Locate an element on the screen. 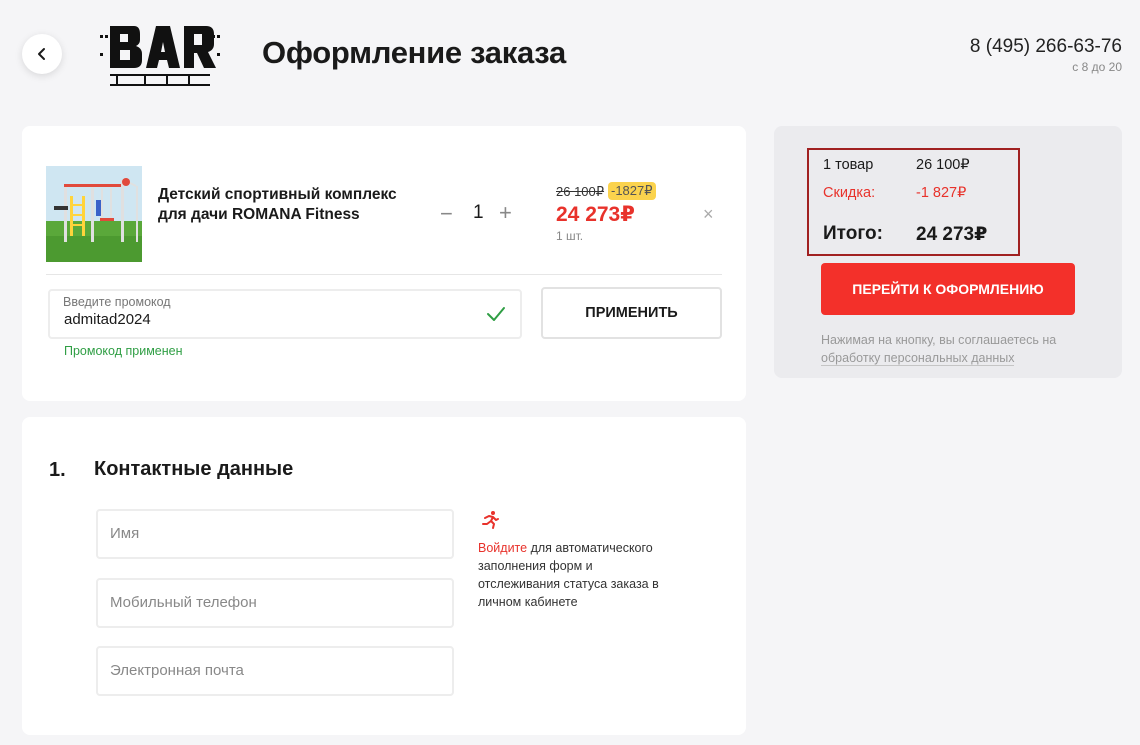 This screenshot has height=745, width=1140. promo-status: Промокод применен is located at coordinates (123, 351).